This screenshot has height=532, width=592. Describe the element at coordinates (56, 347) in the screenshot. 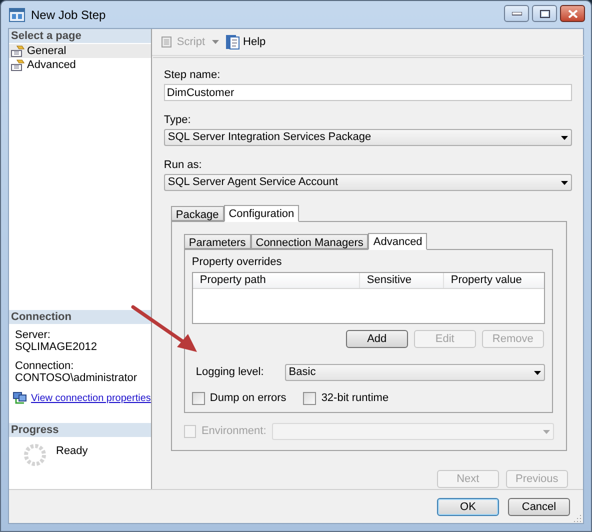

I see `field-value: SQLIMAGE2012` at that location.